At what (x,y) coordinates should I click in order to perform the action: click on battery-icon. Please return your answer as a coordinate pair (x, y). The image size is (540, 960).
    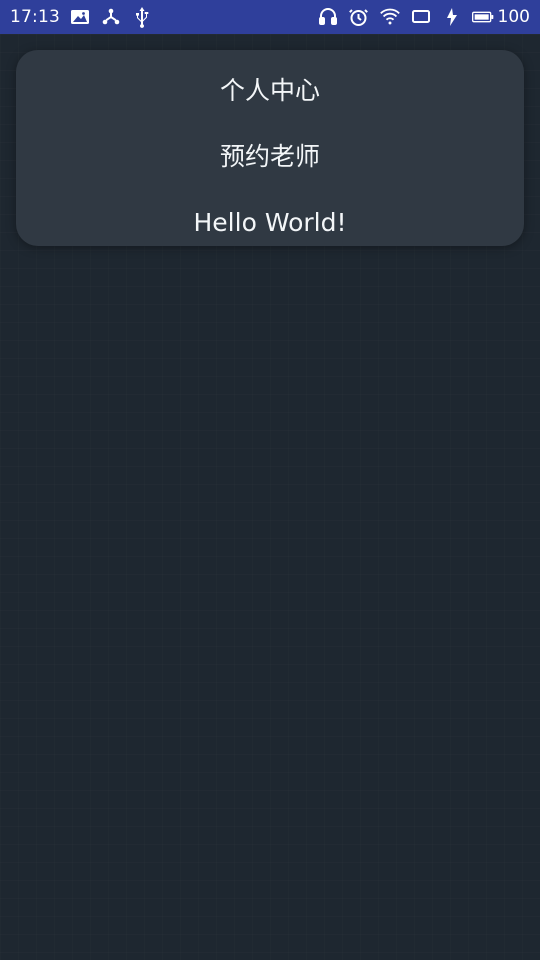
    Looking at the image, I should click on (482, 17).